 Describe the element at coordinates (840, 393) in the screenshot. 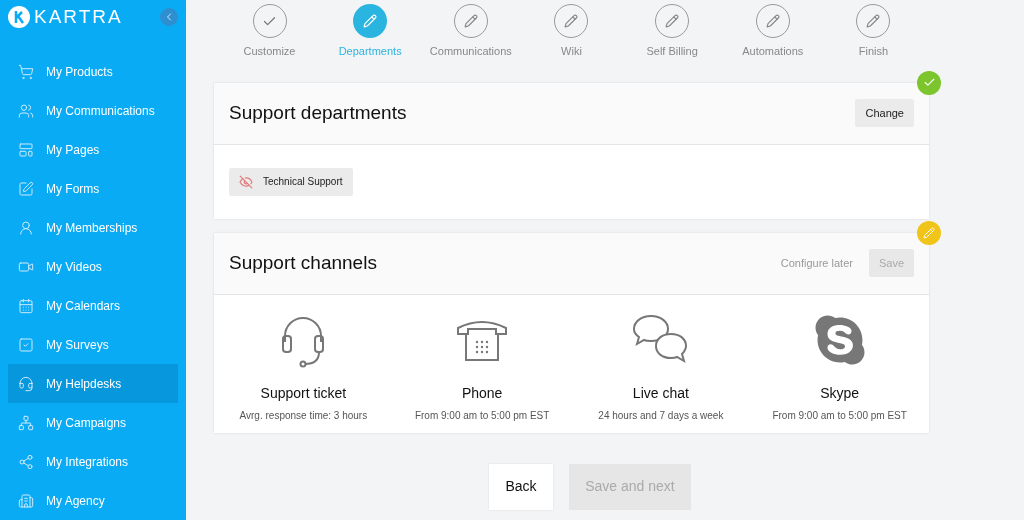

I see `channel-name: Skype` at that location.